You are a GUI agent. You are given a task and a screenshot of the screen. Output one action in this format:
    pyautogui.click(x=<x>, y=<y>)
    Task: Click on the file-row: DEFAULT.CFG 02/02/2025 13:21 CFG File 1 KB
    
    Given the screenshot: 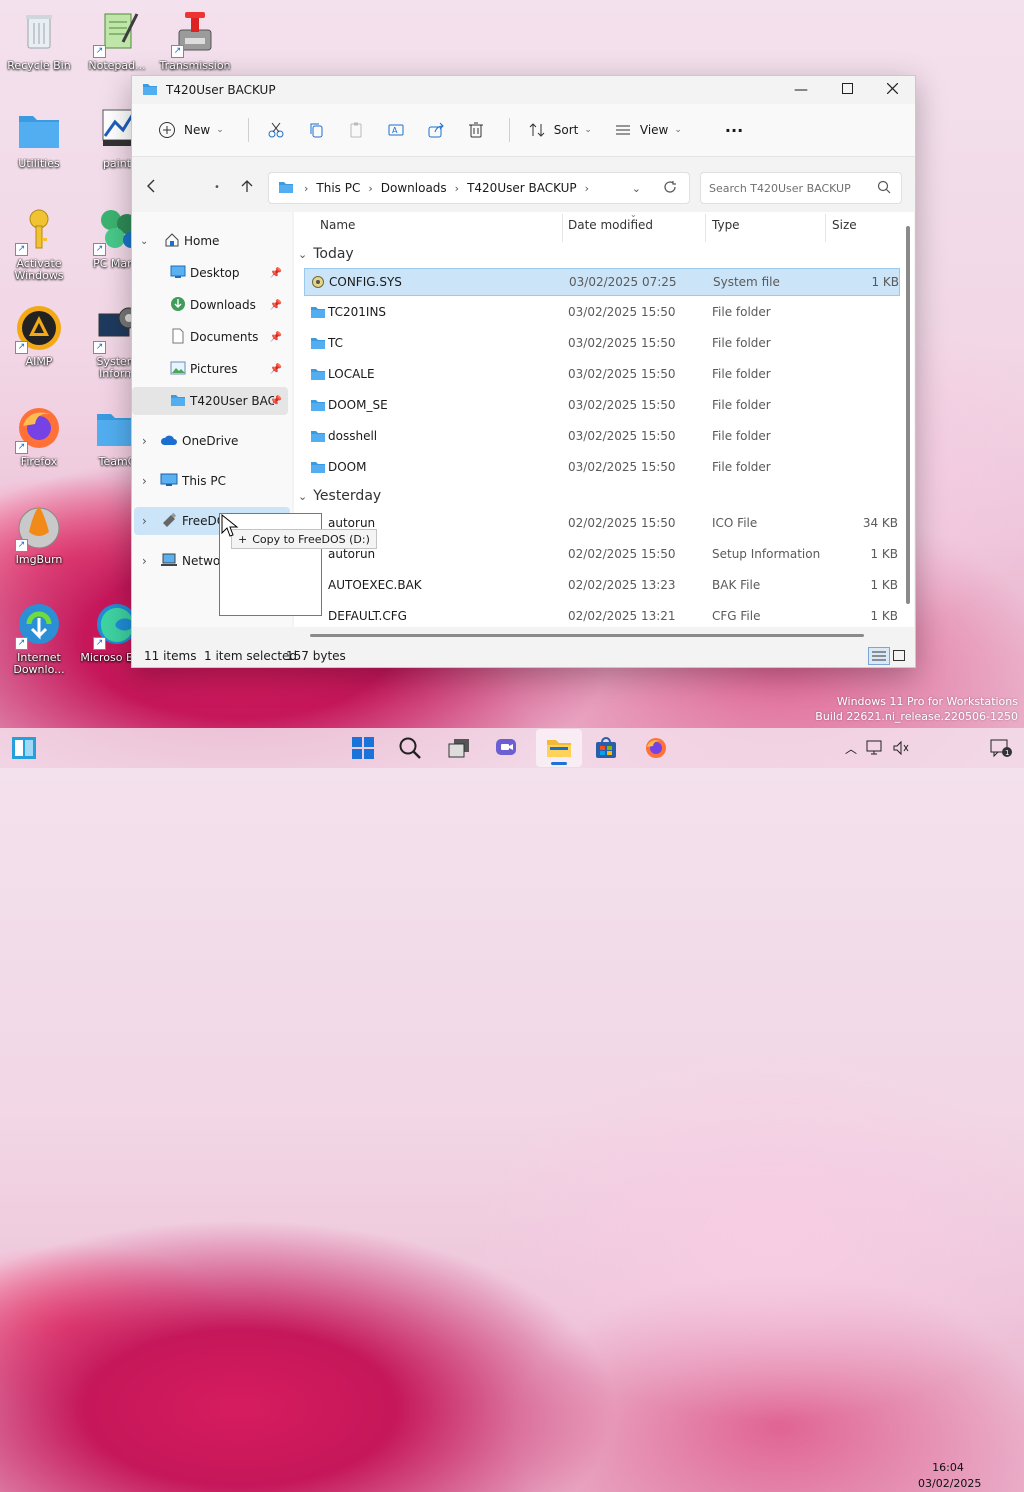 What is the action you would take?
    pyautogui.click(x=601, y=615)
    